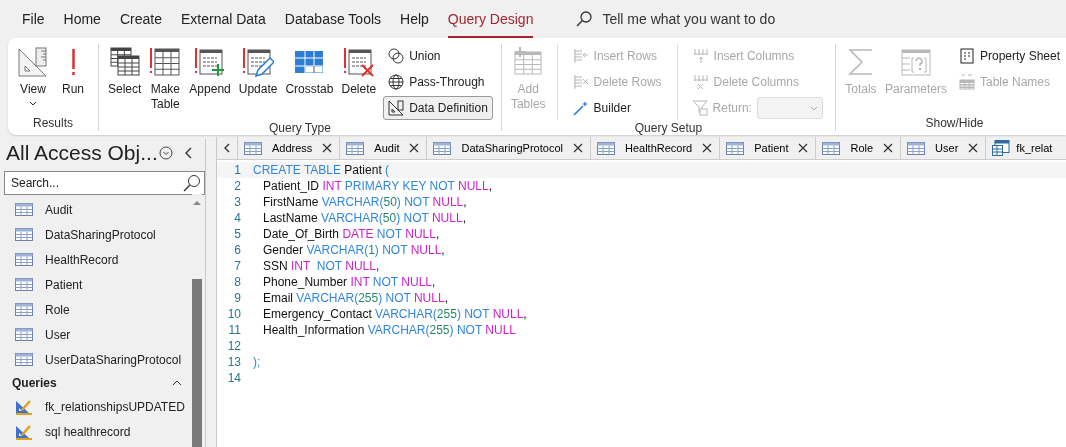  What do you see at coordinates (394, 314) in the screenshot?
I see `code-line: Emergency_Contact VARCHAR(255) NOT NULL,` at bounding box center [394, 314].